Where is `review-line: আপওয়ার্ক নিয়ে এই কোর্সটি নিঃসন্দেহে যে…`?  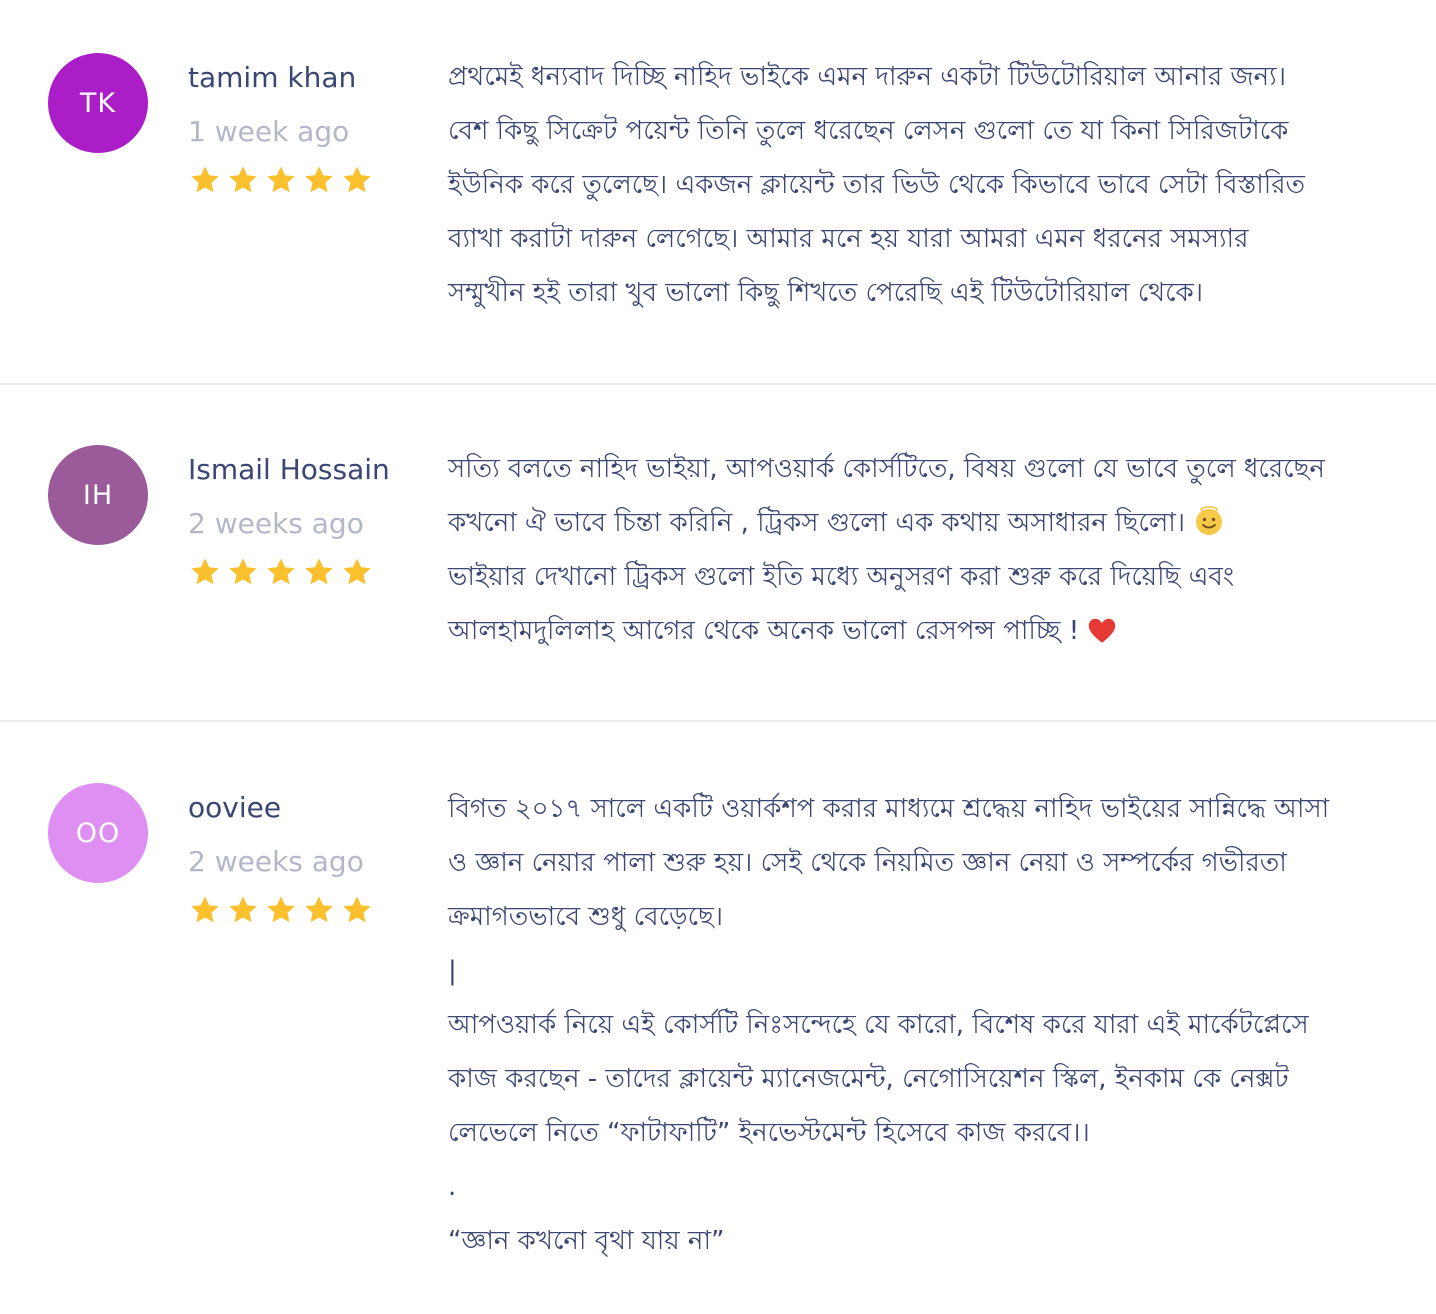
review-line: আপওয়ার্ক নিয়ে এই কোর্সটি নিঃসন্দেহে যে… is located at coordinates (878, 1025).